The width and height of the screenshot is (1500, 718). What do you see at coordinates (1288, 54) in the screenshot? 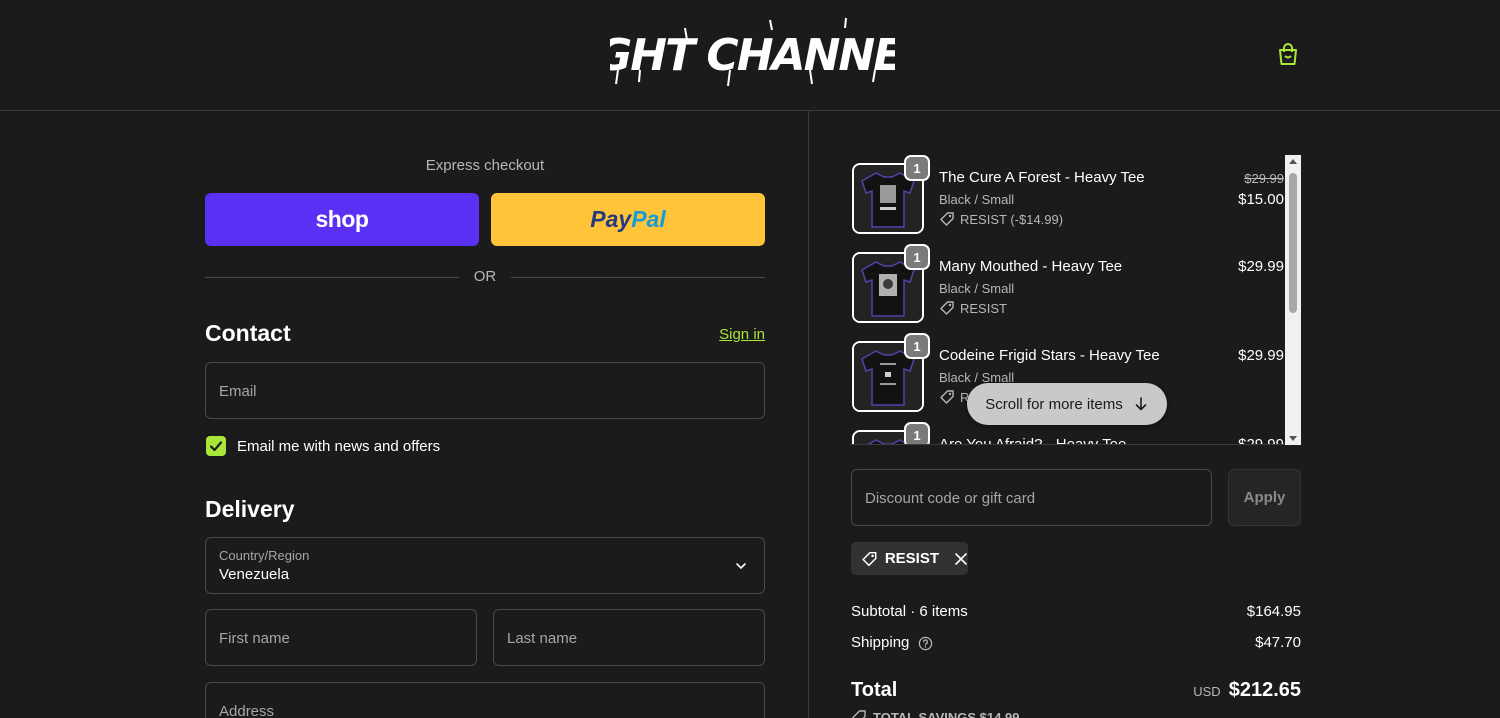
I see `shopping-bag-icon` at bounding box center [1288, 54].